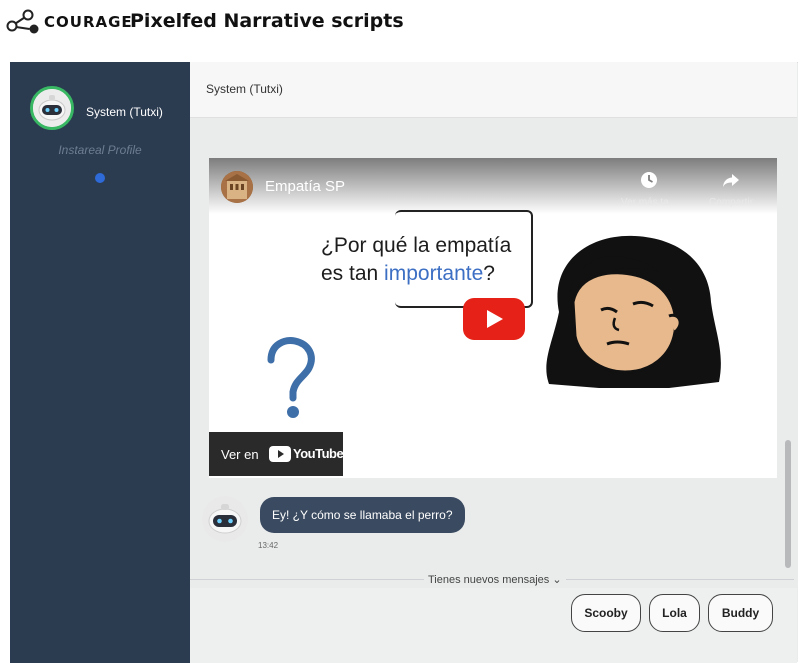  I want to click on share-label: Compartir, so click(731, 202).